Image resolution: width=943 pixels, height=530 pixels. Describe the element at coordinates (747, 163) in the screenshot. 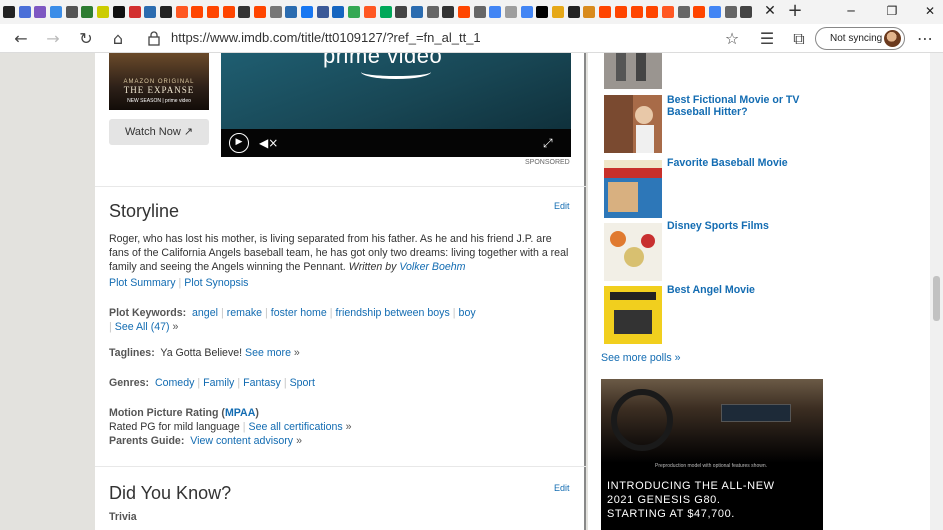

I see `poll-title: Favorite Baseball Movie` at that location.